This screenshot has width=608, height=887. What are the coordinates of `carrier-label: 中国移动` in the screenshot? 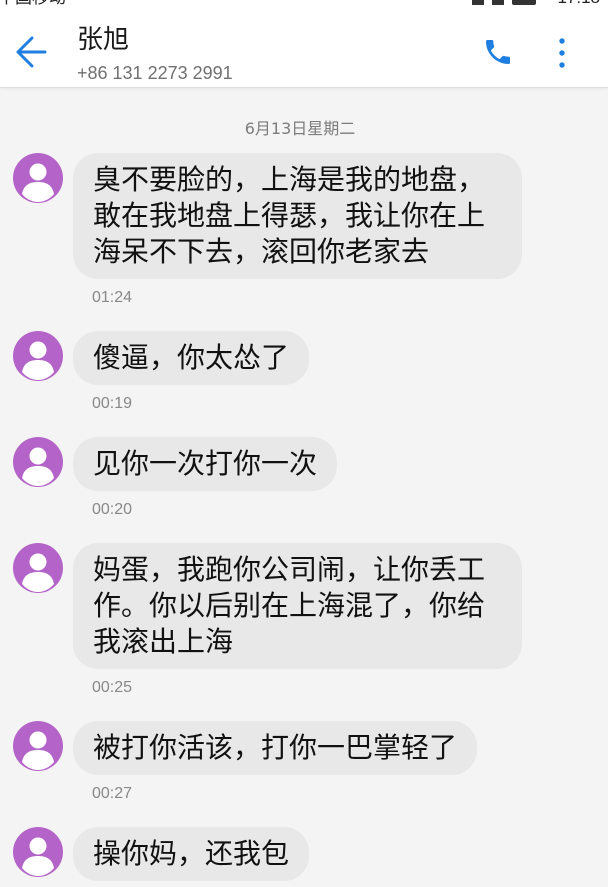 It's located at (33, 4).